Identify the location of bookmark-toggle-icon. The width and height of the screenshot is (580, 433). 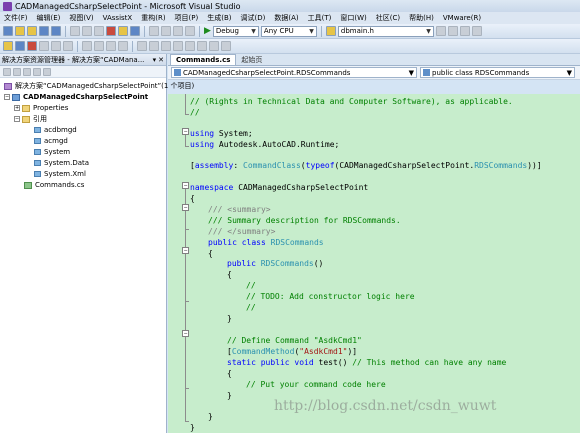
(142, 46).